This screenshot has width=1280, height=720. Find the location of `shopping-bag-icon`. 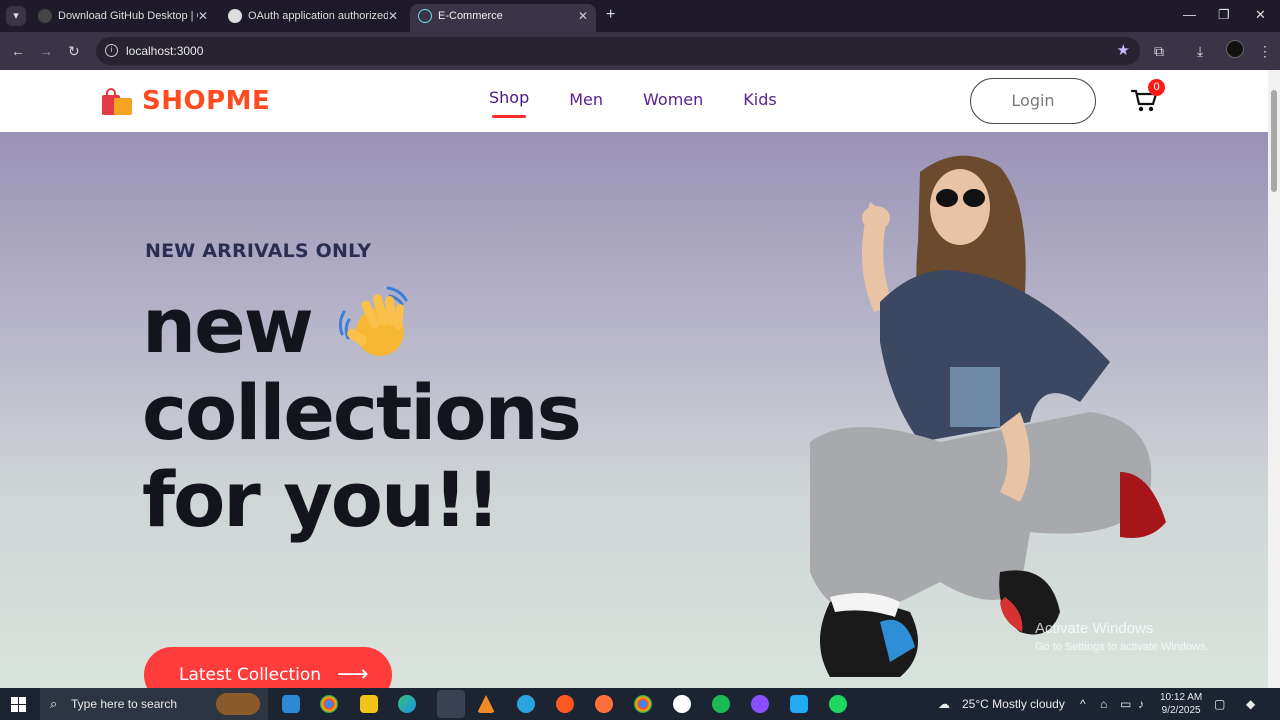

shopping-bag-icon is located at coordinates (117, 101).